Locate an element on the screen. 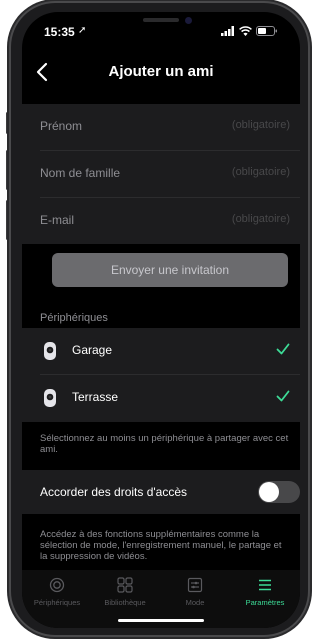 The width and height of the screenshot is (320, 641). device-name: Terrasse is located at coordinates (95, 397).